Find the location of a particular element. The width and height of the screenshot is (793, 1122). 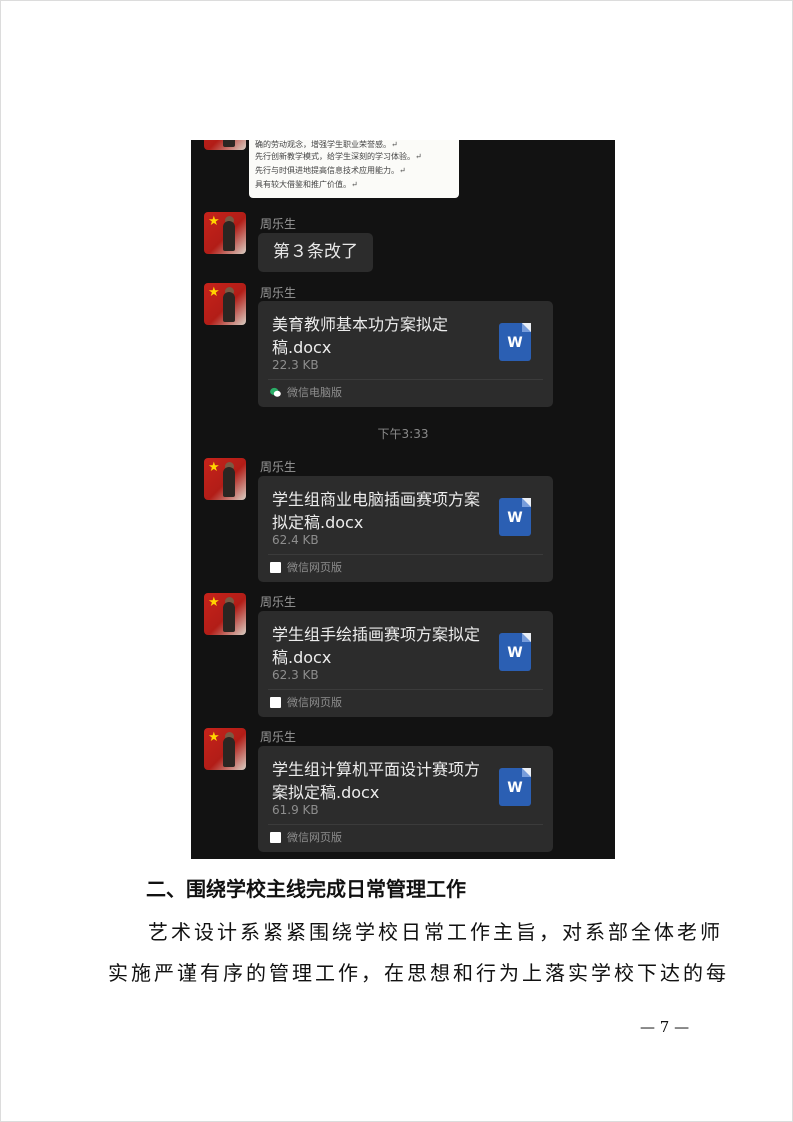

text-message-bubble: 第３条改了 is located at coordinates (315, 252).